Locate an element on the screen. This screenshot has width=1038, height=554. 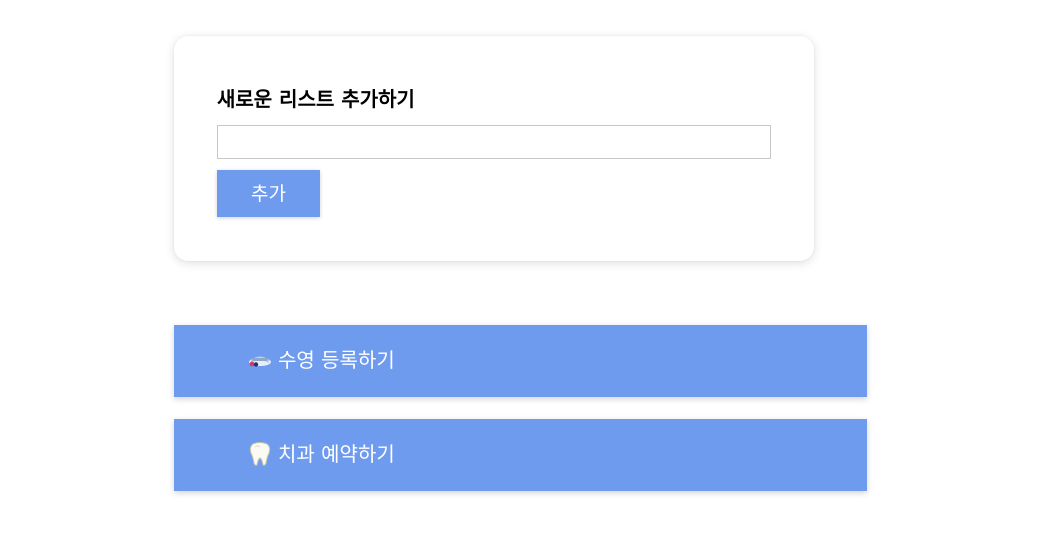
tooth-icon is located at coordinates (260, 454).